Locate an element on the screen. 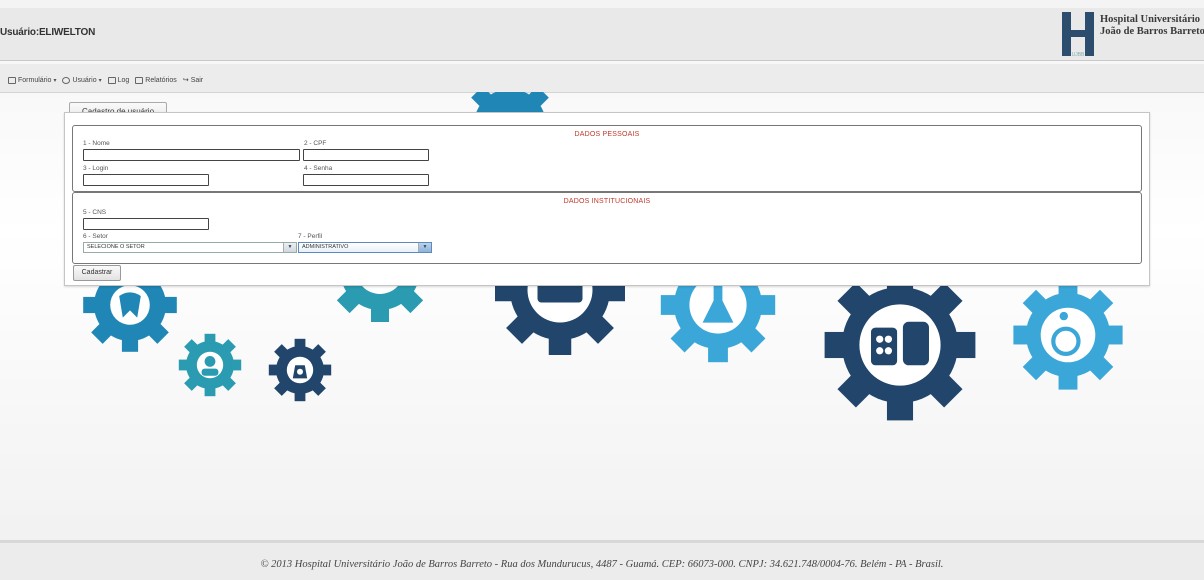 The image size is (1204, 580). report-icon is located at coordinates (139, 80).